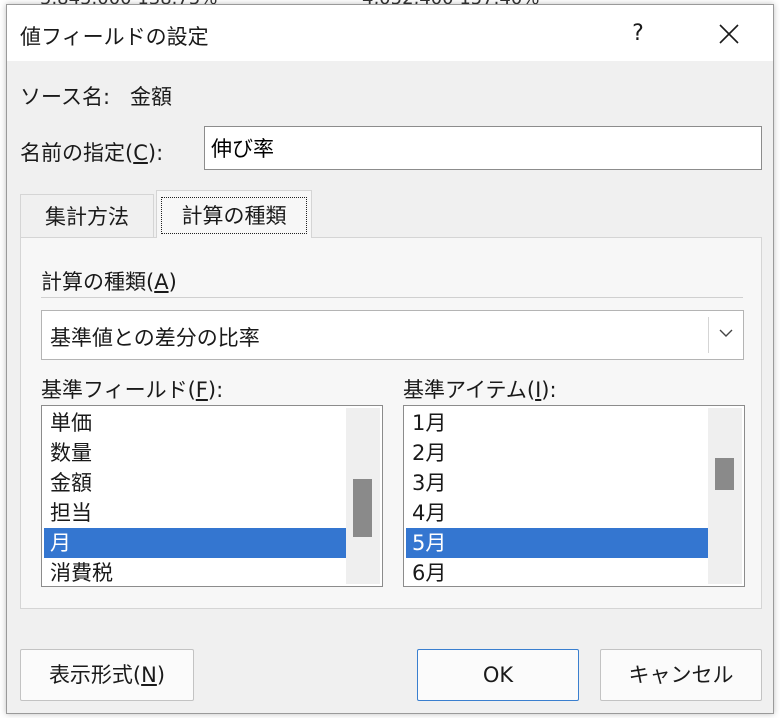  Describe the element at coordinates (92, 153) in the screenshot. I see `custom-name-label: 名前の指定(C):` at that location.